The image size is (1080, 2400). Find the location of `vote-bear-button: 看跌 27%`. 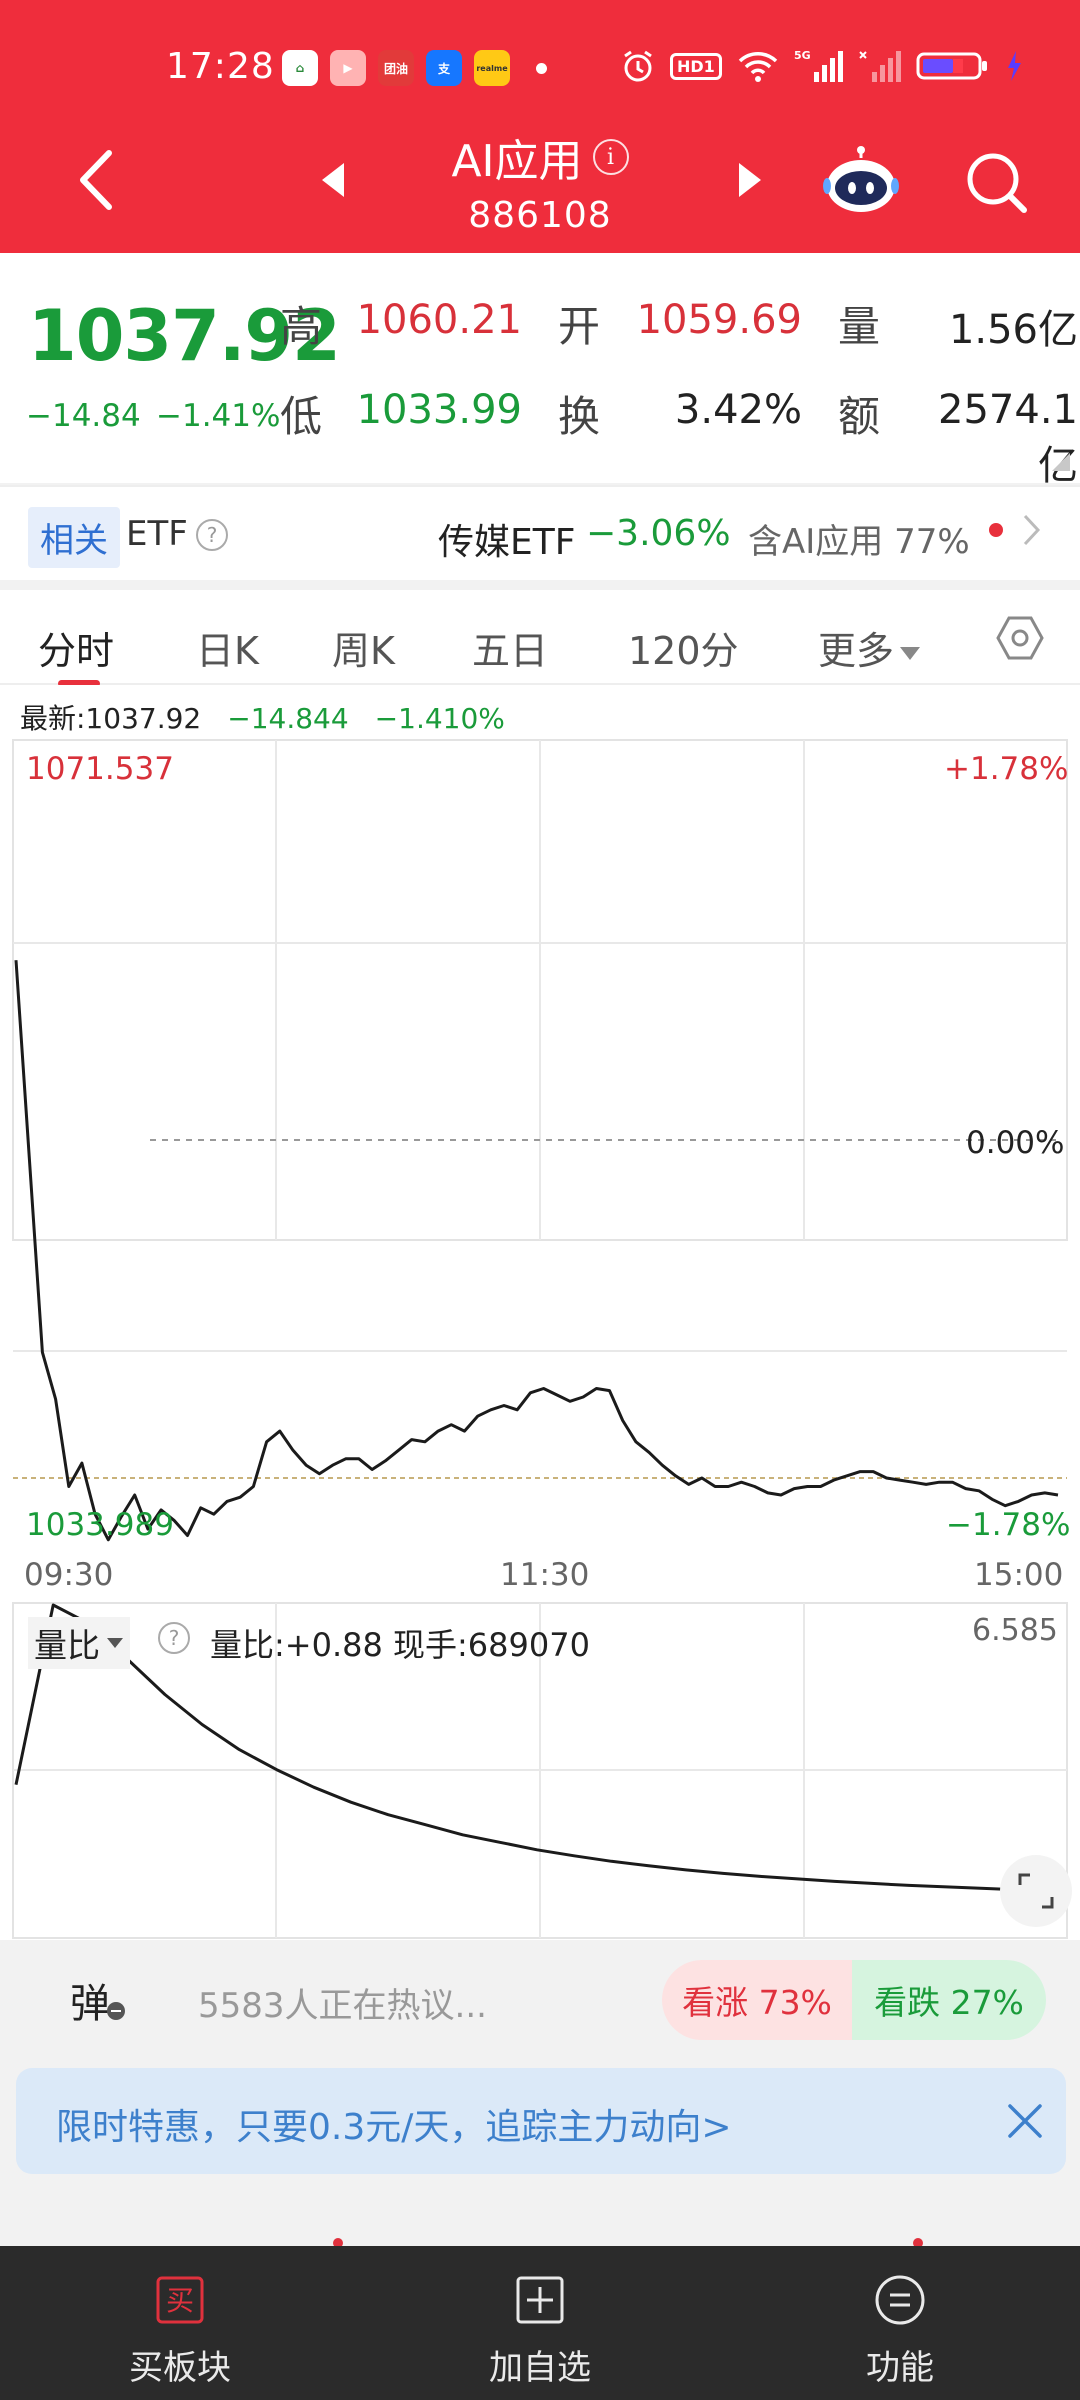

vote-bear-button: 看跌 27% is located at coordinates (949, 2000).